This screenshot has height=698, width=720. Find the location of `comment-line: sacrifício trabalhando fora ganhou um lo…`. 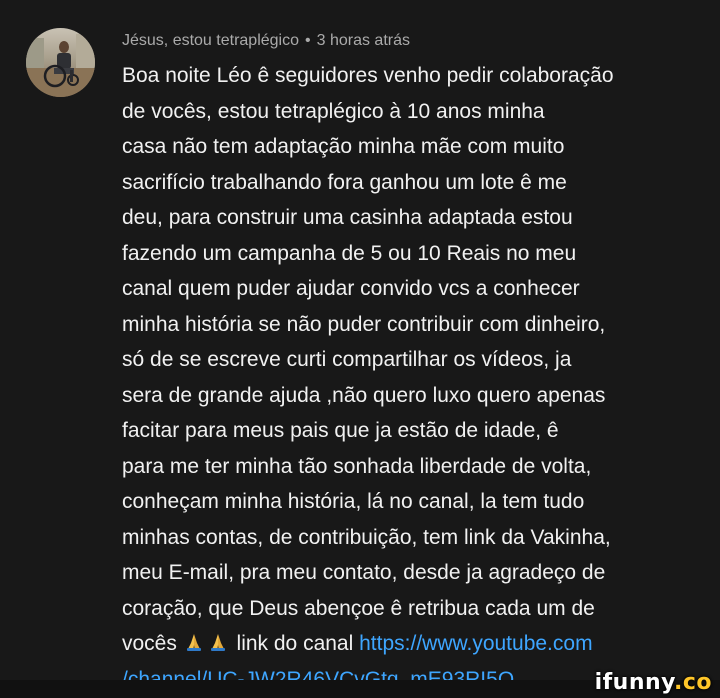

comment-line: sacrifício trabalhando fora ganhou um lo… is located at coordinates (344, 182).